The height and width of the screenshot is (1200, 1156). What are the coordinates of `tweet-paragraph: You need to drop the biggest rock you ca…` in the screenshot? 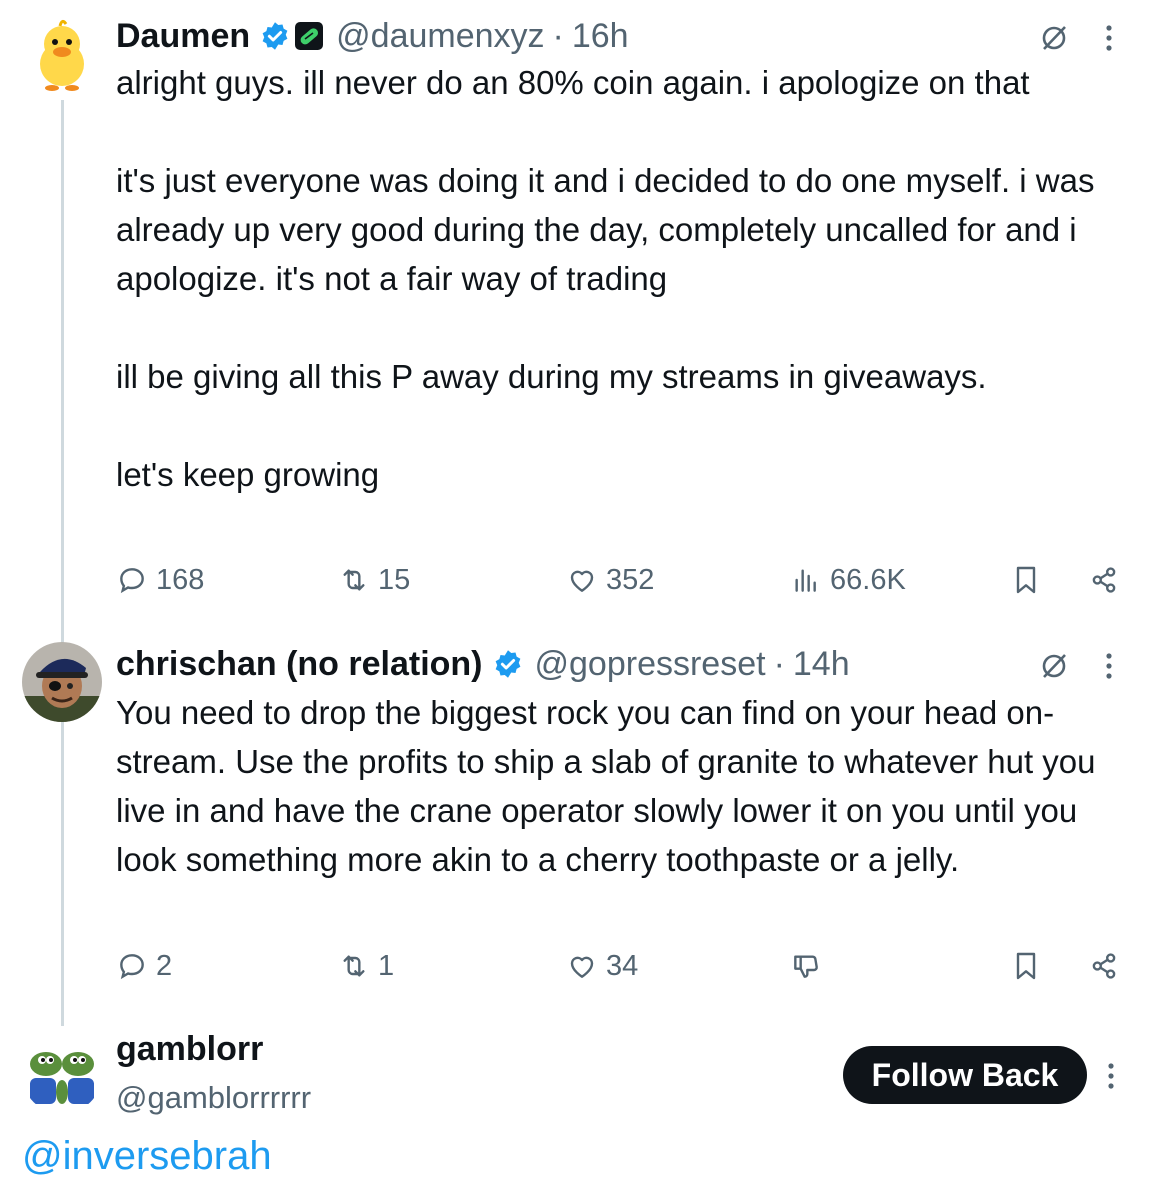 It's located at (606, 786).